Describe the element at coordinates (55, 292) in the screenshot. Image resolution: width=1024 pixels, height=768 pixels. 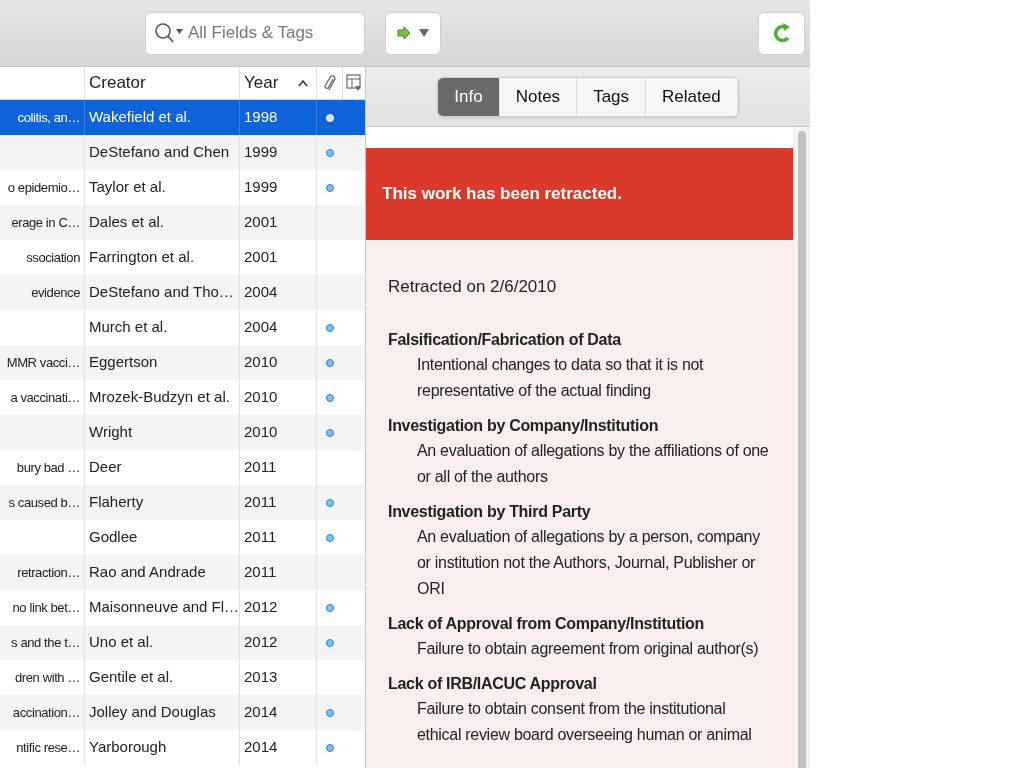
I see `table-cell-text: evidence` at that location.